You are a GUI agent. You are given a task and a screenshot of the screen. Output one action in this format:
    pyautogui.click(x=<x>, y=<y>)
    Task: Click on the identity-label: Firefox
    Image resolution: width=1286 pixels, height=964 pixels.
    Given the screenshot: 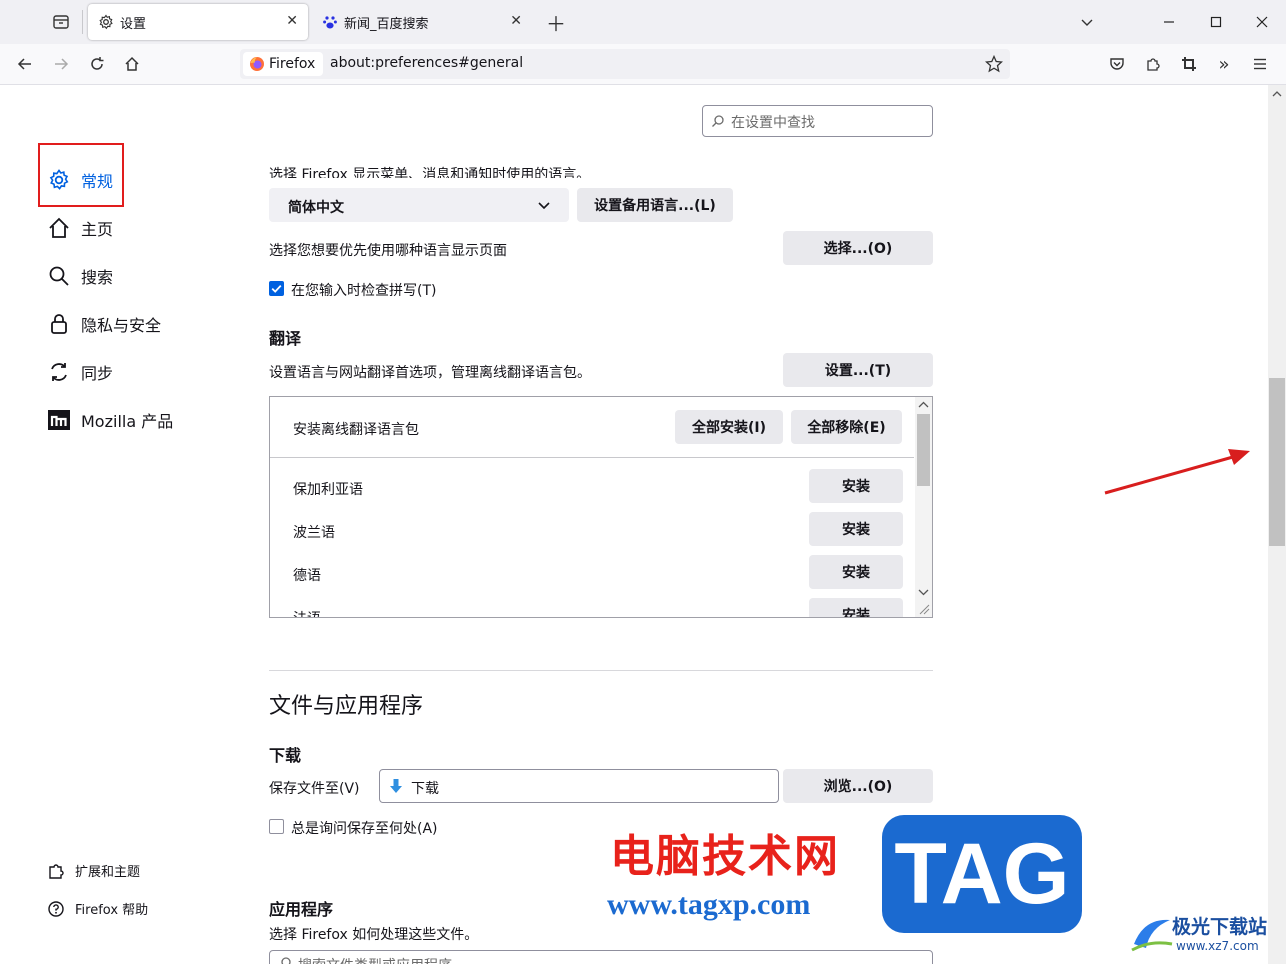 What is the action you would take?
    pyautogui.click(x=292, y=64)
    